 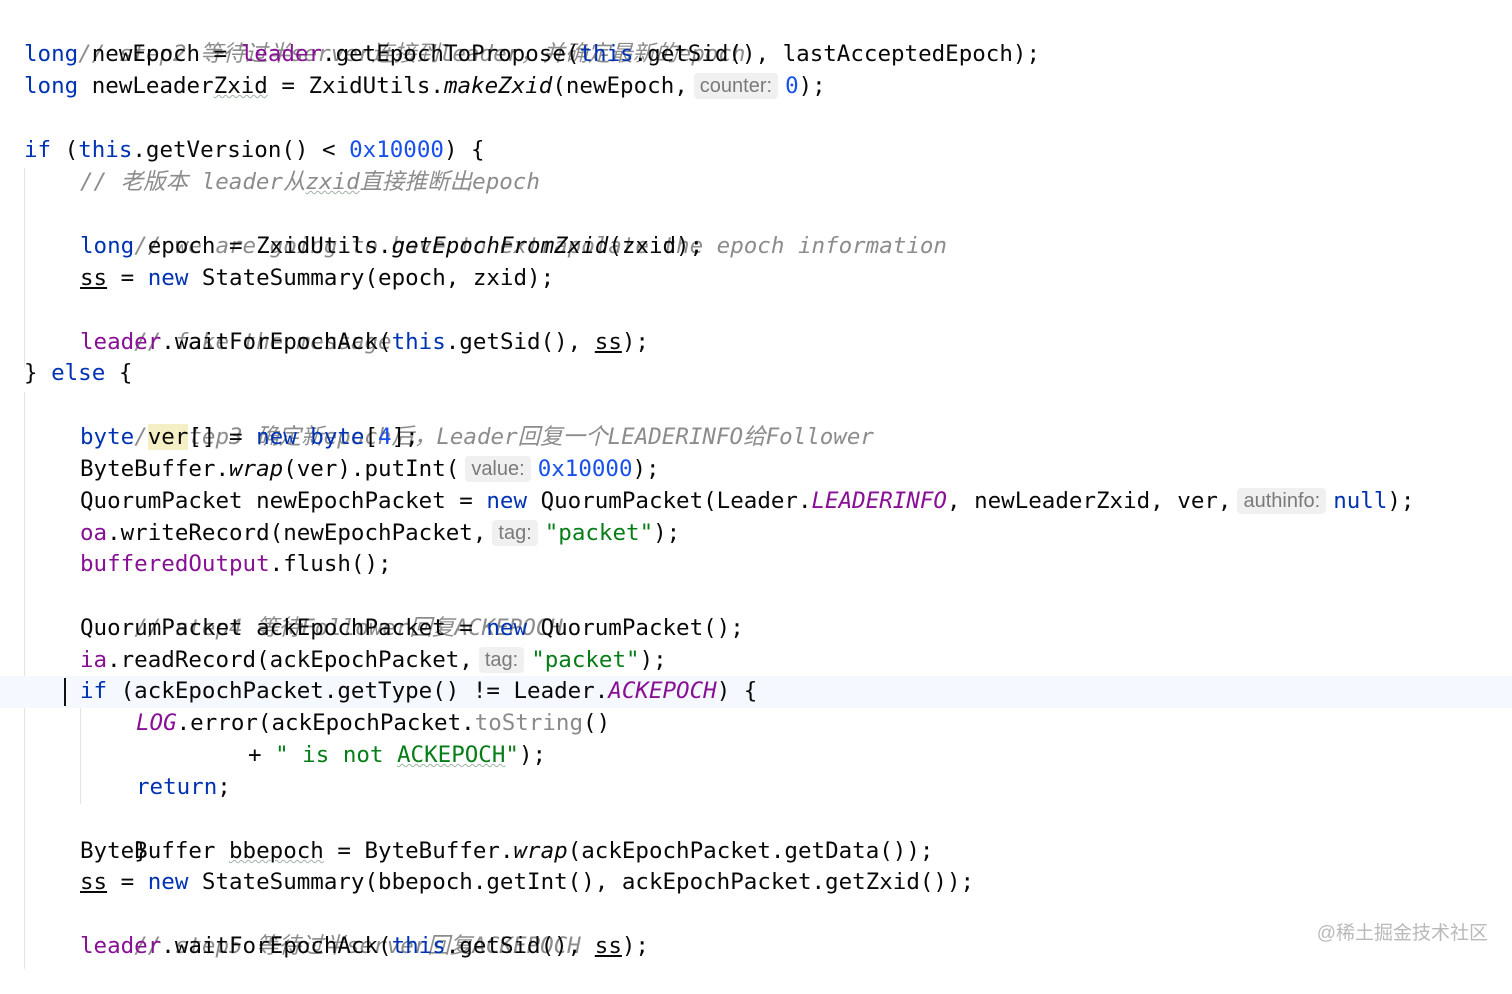 What do you see at coordinates (756, 325) in the screenshot?
I see `code-line: // fake the message` at bounding box center [756, 325].